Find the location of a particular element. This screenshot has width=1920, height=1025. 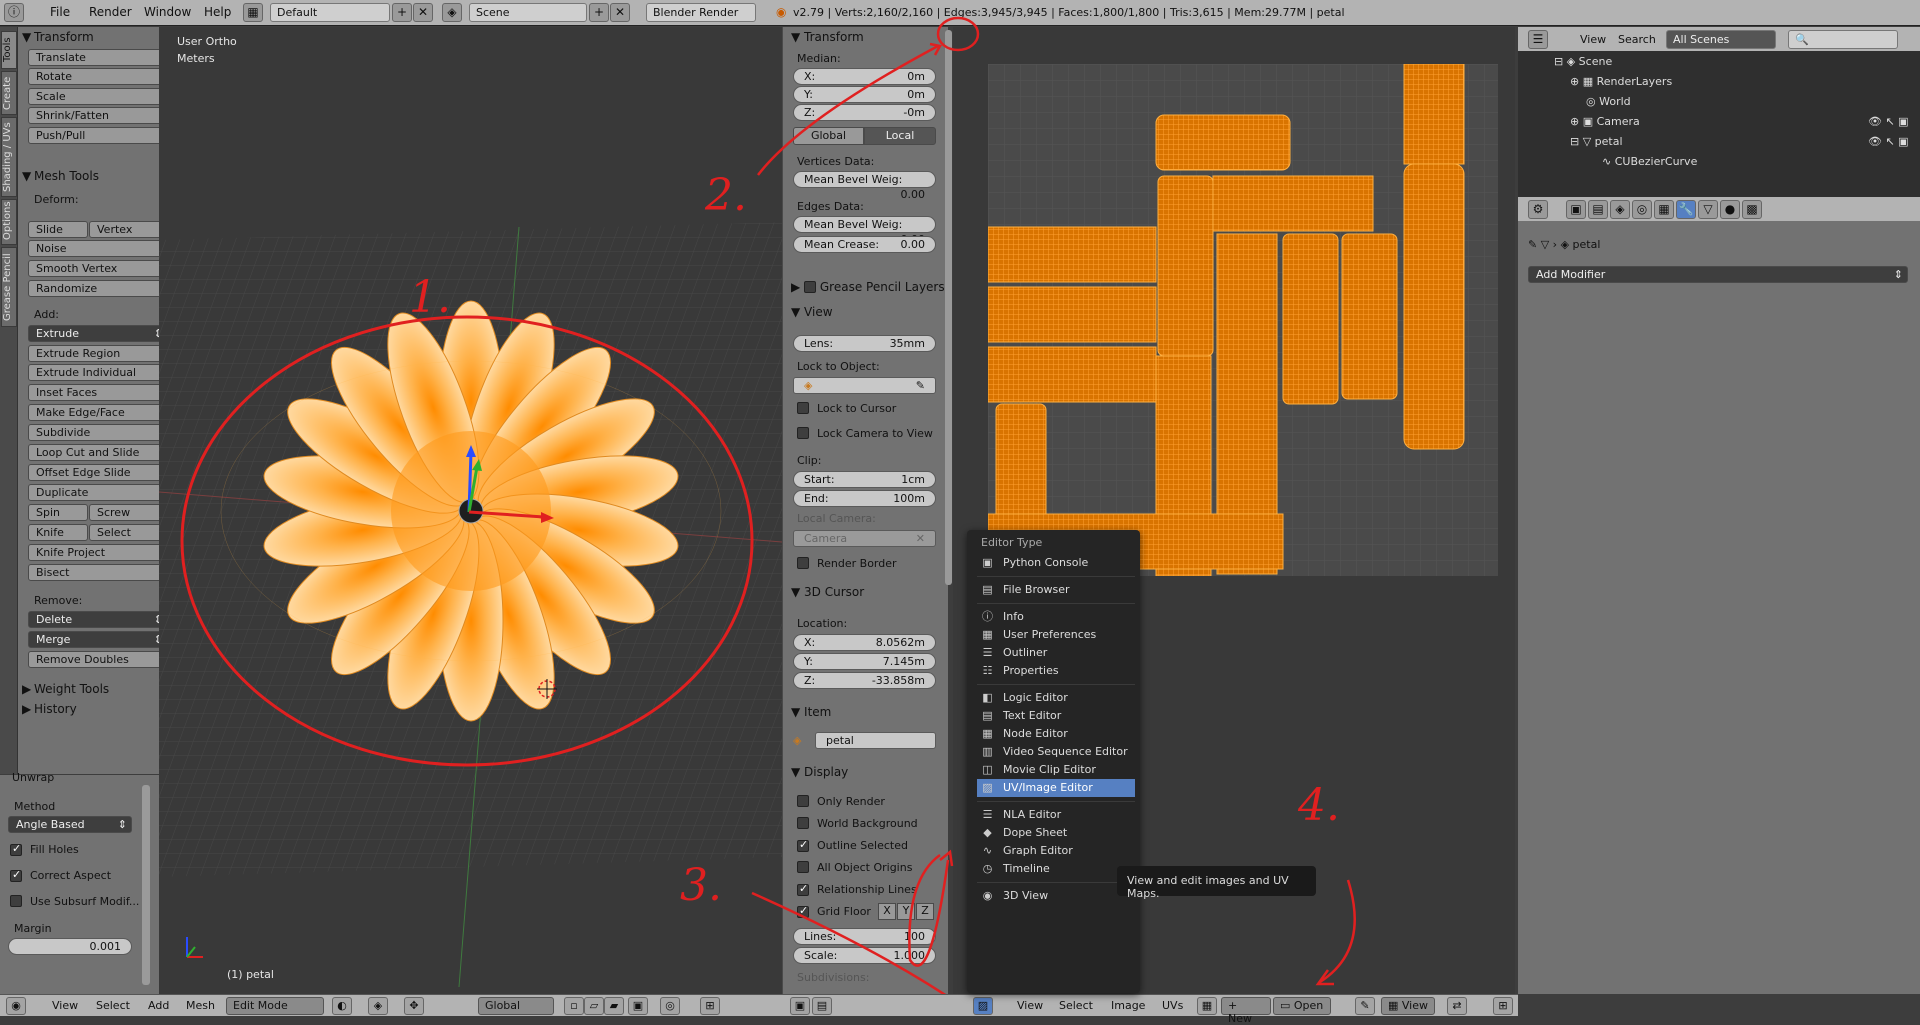

render-tab-icon: ▣ is located at coordinates (1576, 209).